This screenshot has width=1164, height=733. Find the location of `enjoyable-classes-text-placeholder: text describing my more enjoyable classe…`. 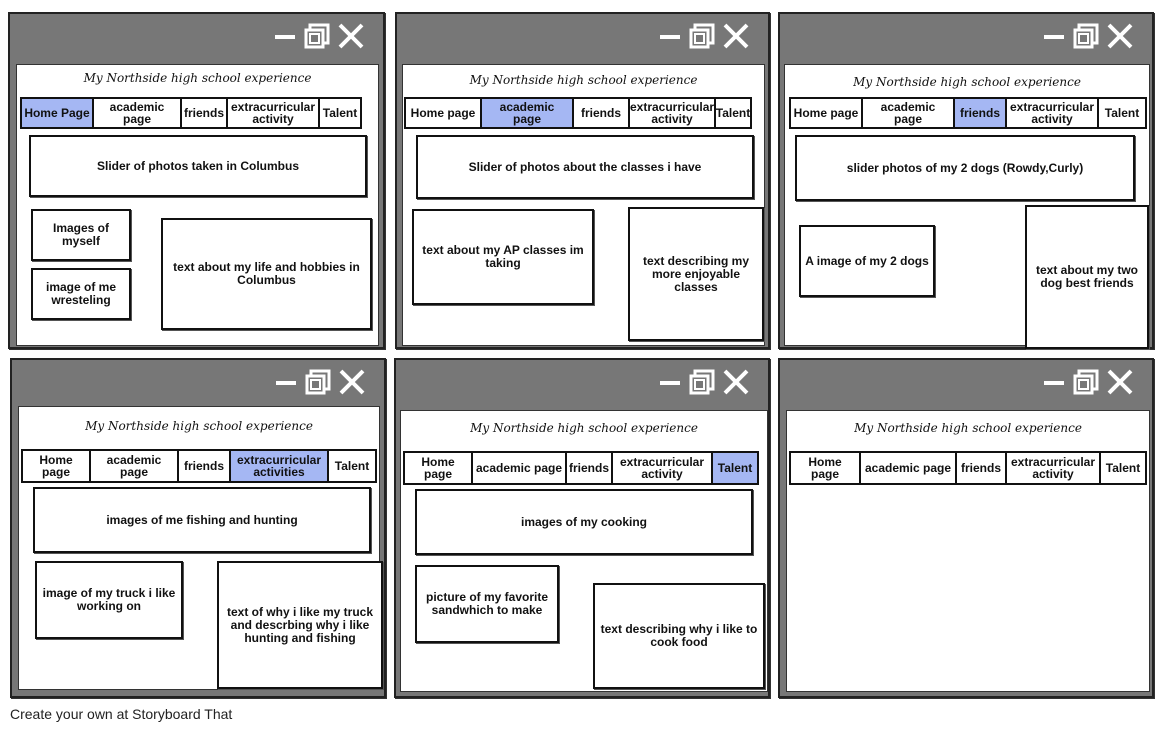

enjoyable-classes-text-placeholder: text describing my more enjoyable classe… is located at coordinates (696, 274).